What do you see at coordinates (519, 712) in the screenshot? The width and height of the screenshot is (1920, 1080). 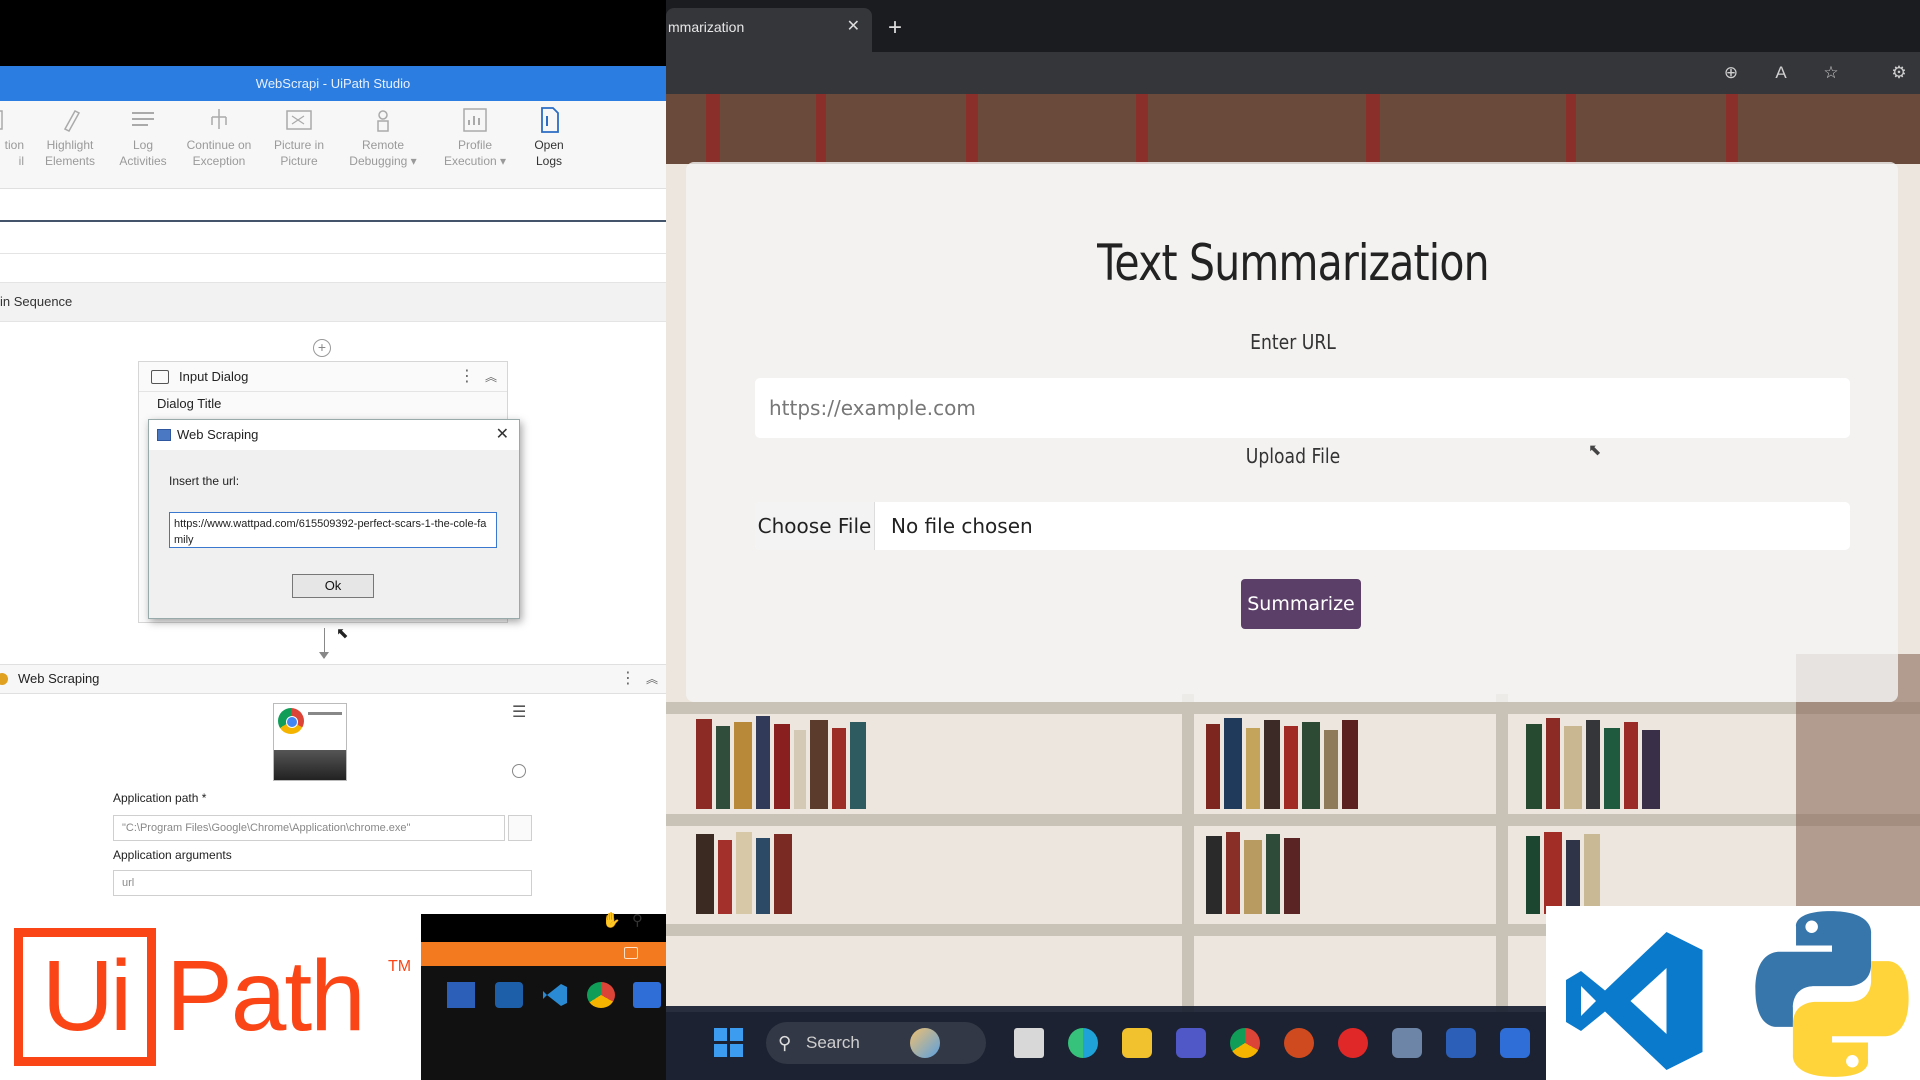 I see `hamburger-menu-icon: ☰` at bounding box center [519, 712].